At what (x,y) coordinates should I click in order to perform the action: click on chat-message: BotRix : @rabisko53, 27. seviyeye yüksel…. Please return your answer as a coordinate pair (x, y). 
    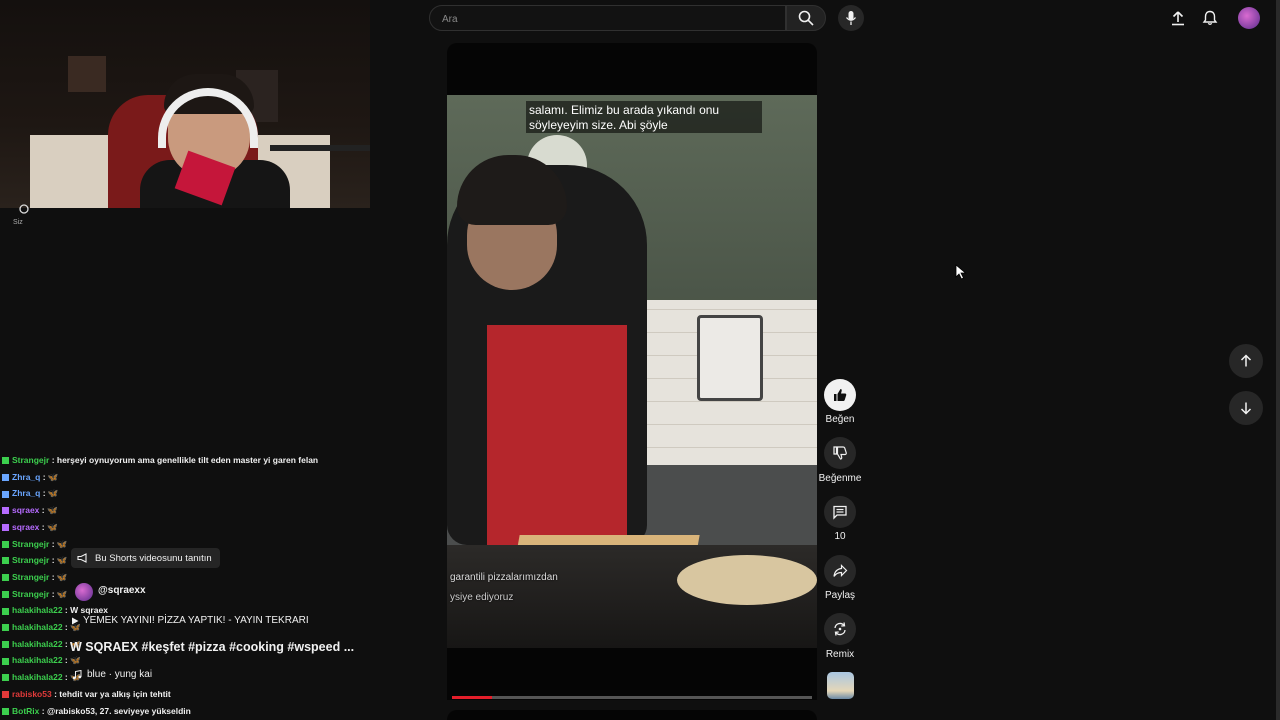
    Looking at the image, I should click on (96, 711).